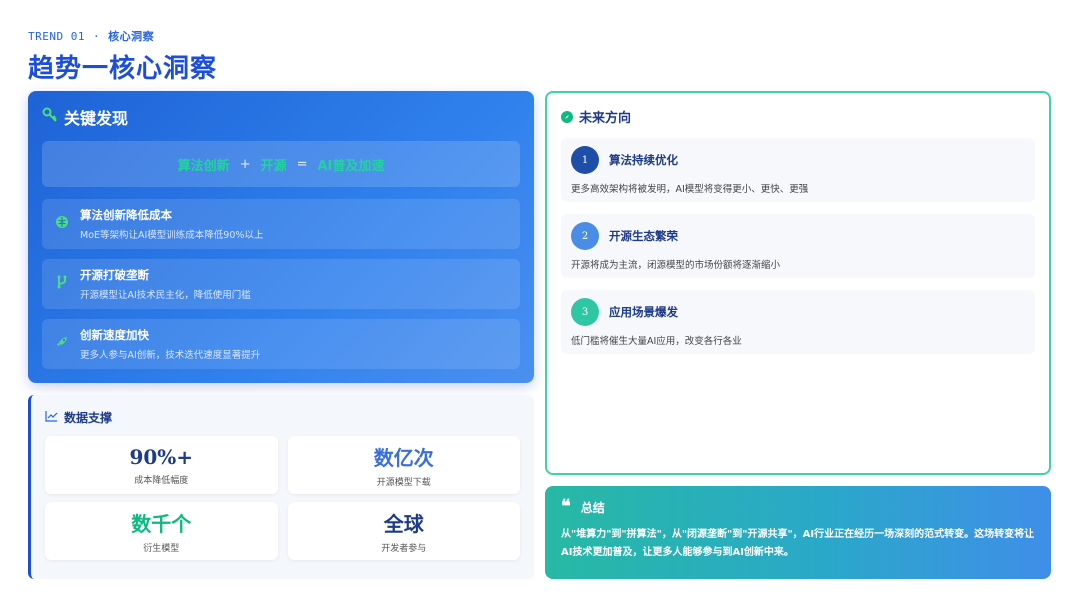 The height and width of the screenshot is (608, 1080). Describe the element at coordinates (114, 275) in the screenshot. I see `finding-title: 开源打破垄断` at that location.